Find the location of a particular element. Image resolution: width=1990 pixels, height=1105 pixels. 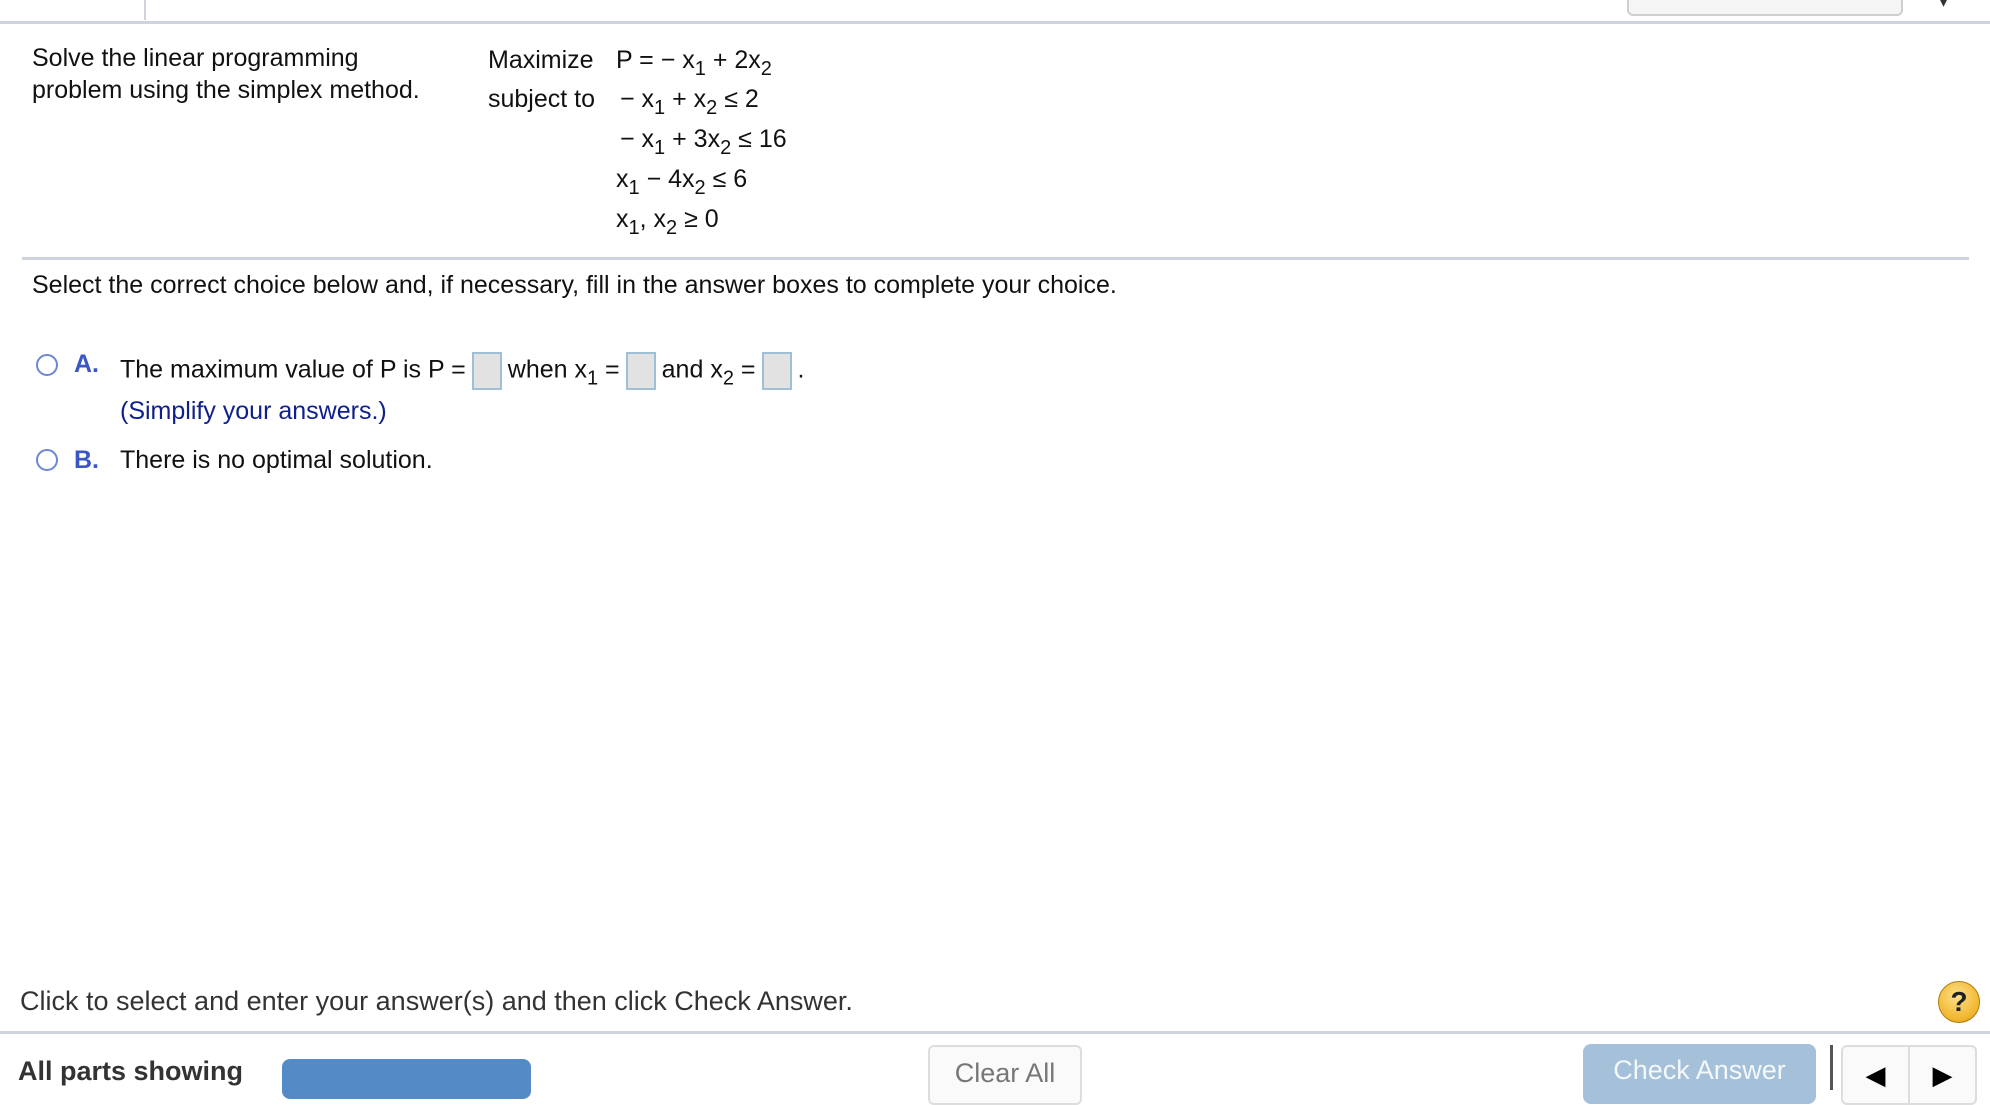

option-a-letter: A. is located at coordinates (86, 364).